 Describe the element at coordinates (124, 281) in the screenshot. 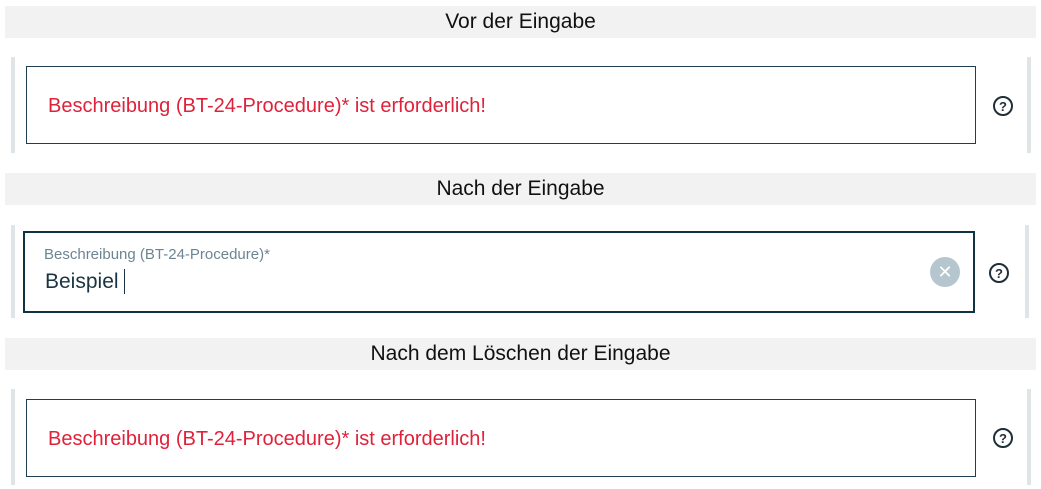

I see `text-caret` at that location.